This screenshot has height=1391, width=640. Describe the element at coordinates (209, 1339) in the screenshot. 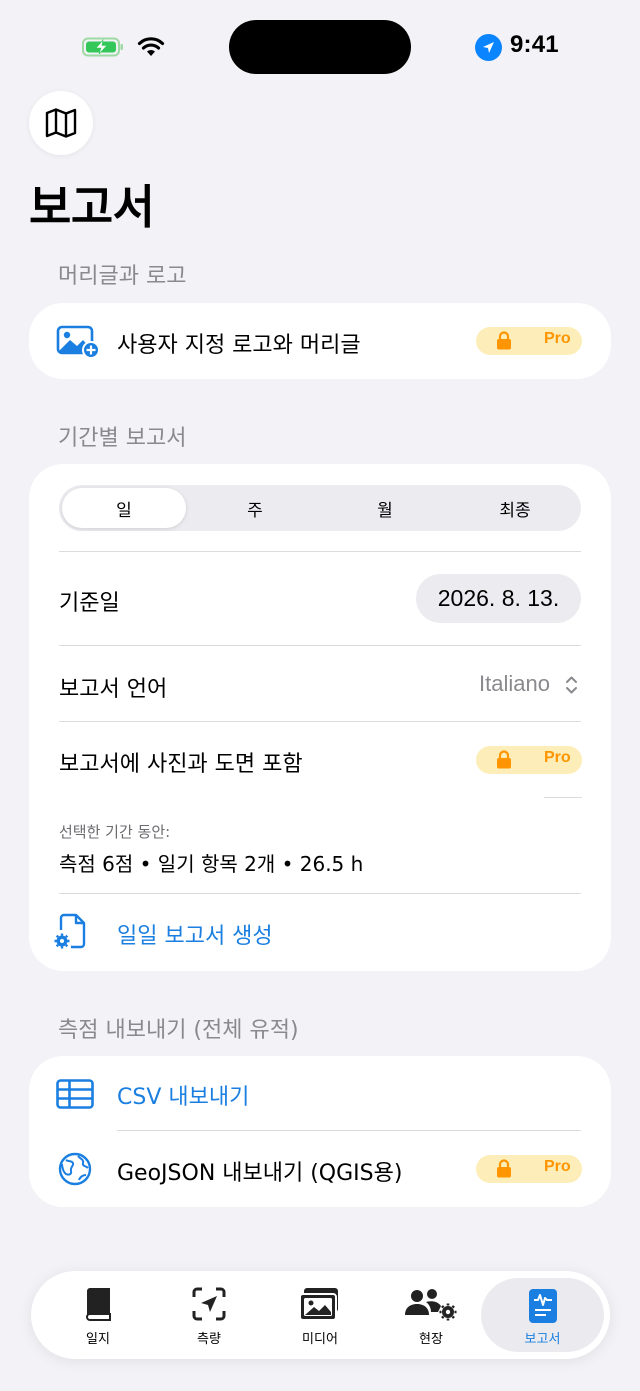

I see `tab-label: 측량` at that location.